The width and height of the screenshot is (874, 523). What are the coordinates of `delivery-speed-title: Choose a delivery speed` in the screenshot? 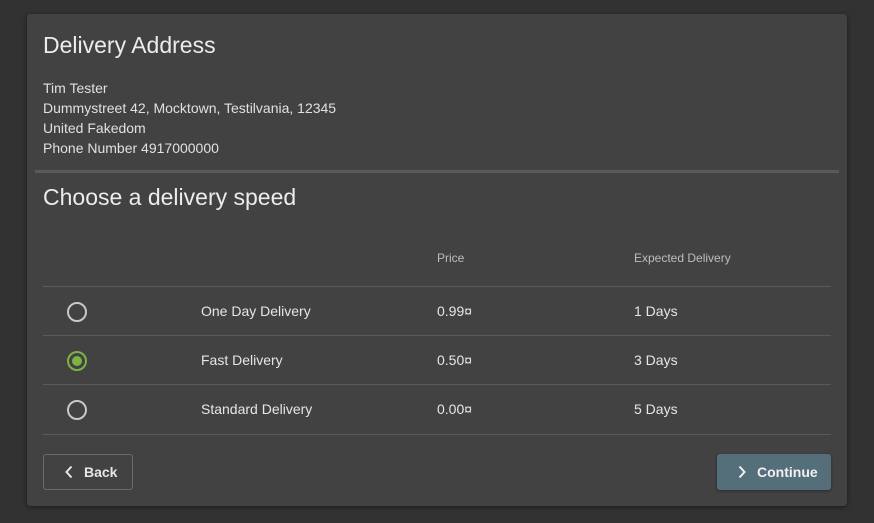 It's located at (170, 197).